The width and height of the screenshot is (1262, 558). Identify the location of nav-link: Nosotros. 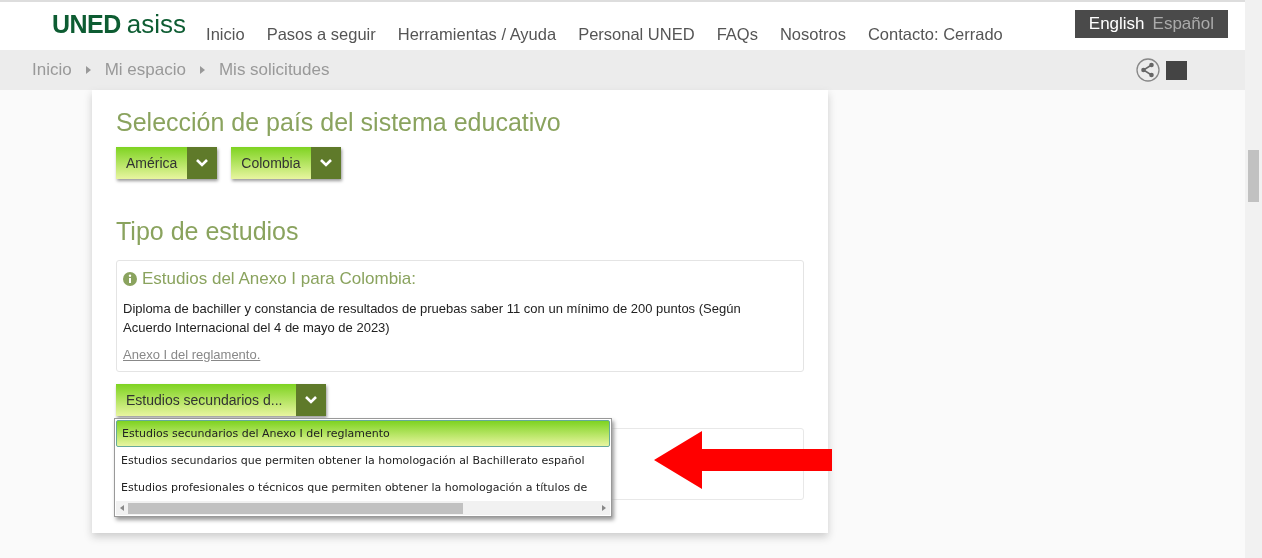
(812, 34).